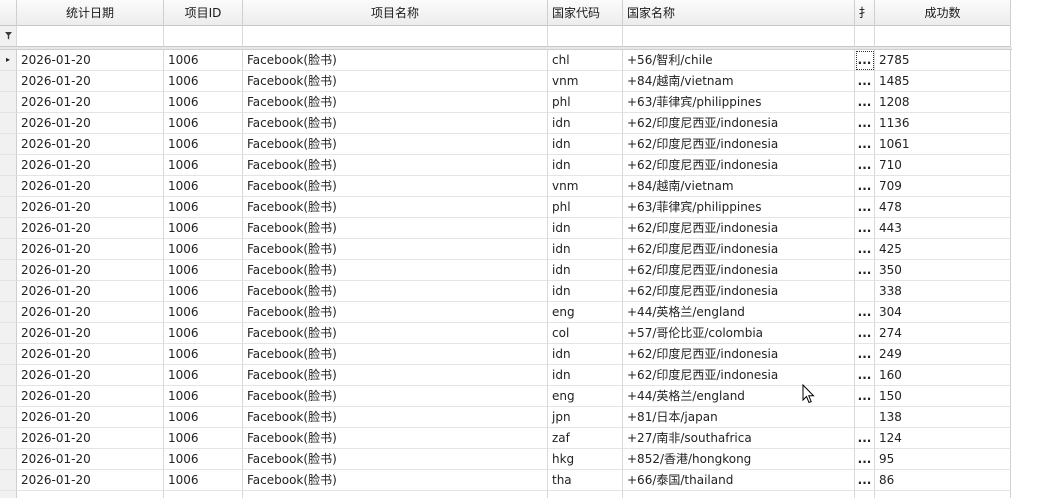 The height and width of the screenshot is (498, 1060). I want to click on filter-cell-action, so click(865, 36).